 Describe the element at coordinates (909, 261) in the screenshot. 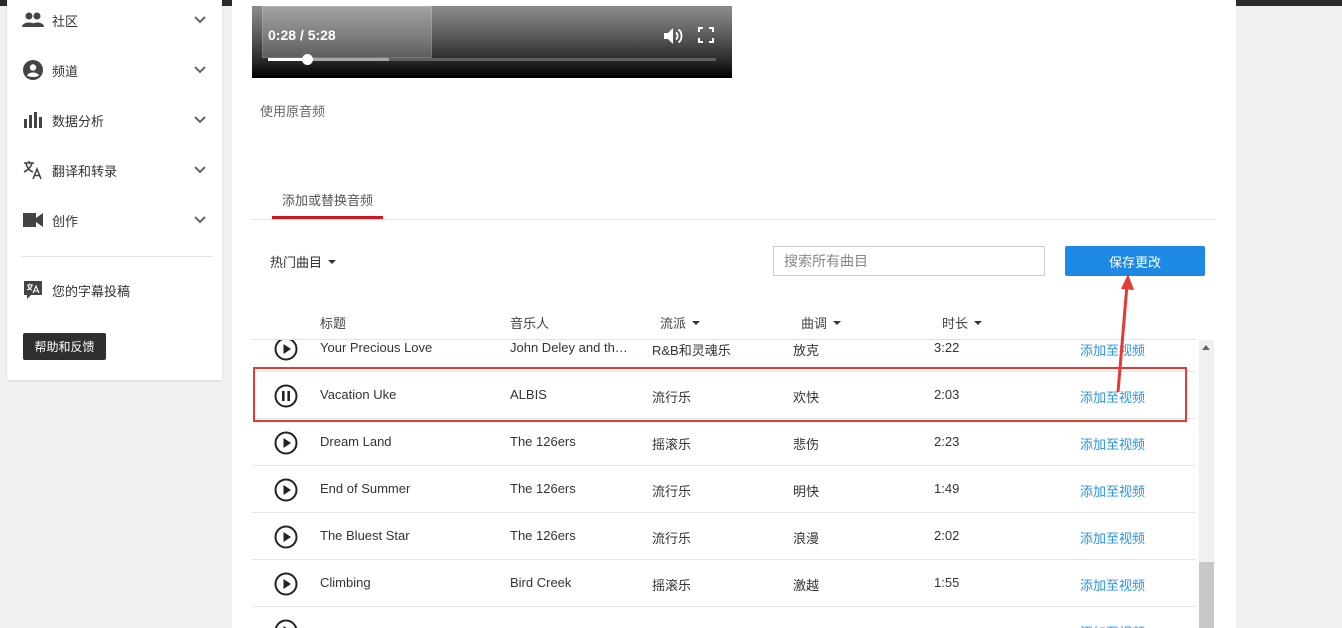

I see `search-tracks-input` at that location.